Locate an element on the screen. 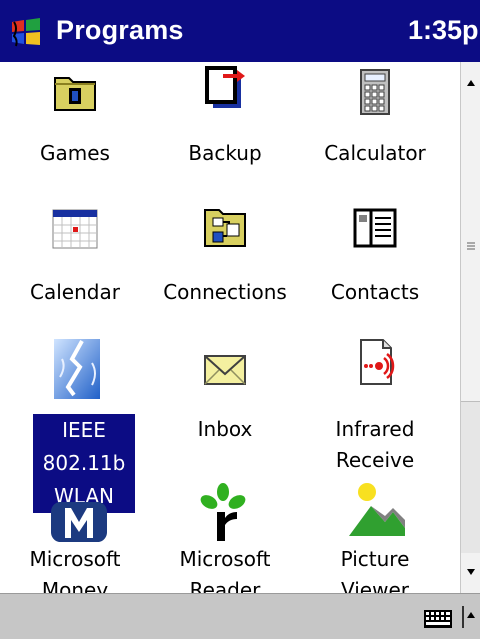 The width and height of the screenshot is (480, 639). vertical-scrollbar is located at coordinates (470, 327).